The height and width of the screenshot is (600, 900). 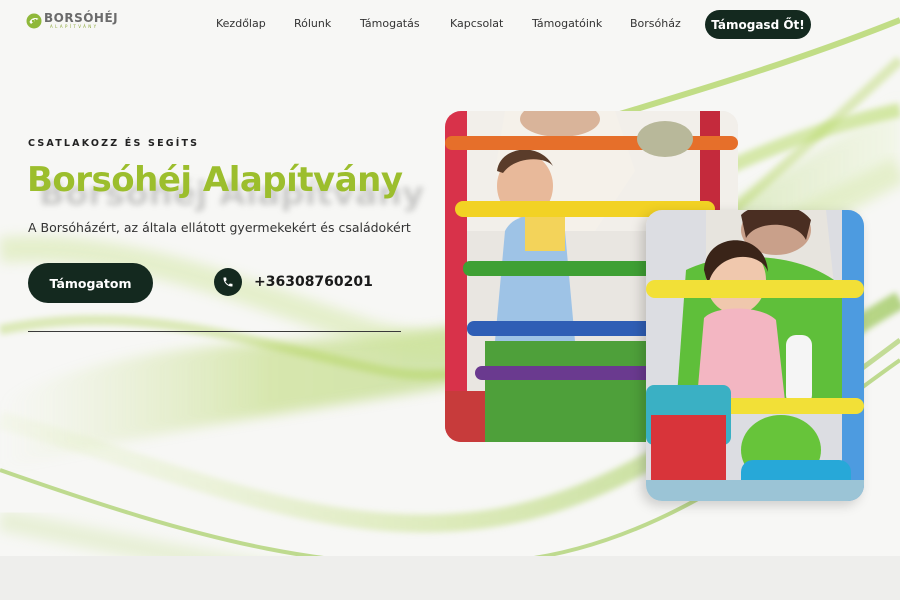 What do you see at coordinates (114, 143) in the screenshot?
I see `hero-eyebrow: CSATLAKOZZ ÉS SEGÍTS` at bounding box center [114, 143].